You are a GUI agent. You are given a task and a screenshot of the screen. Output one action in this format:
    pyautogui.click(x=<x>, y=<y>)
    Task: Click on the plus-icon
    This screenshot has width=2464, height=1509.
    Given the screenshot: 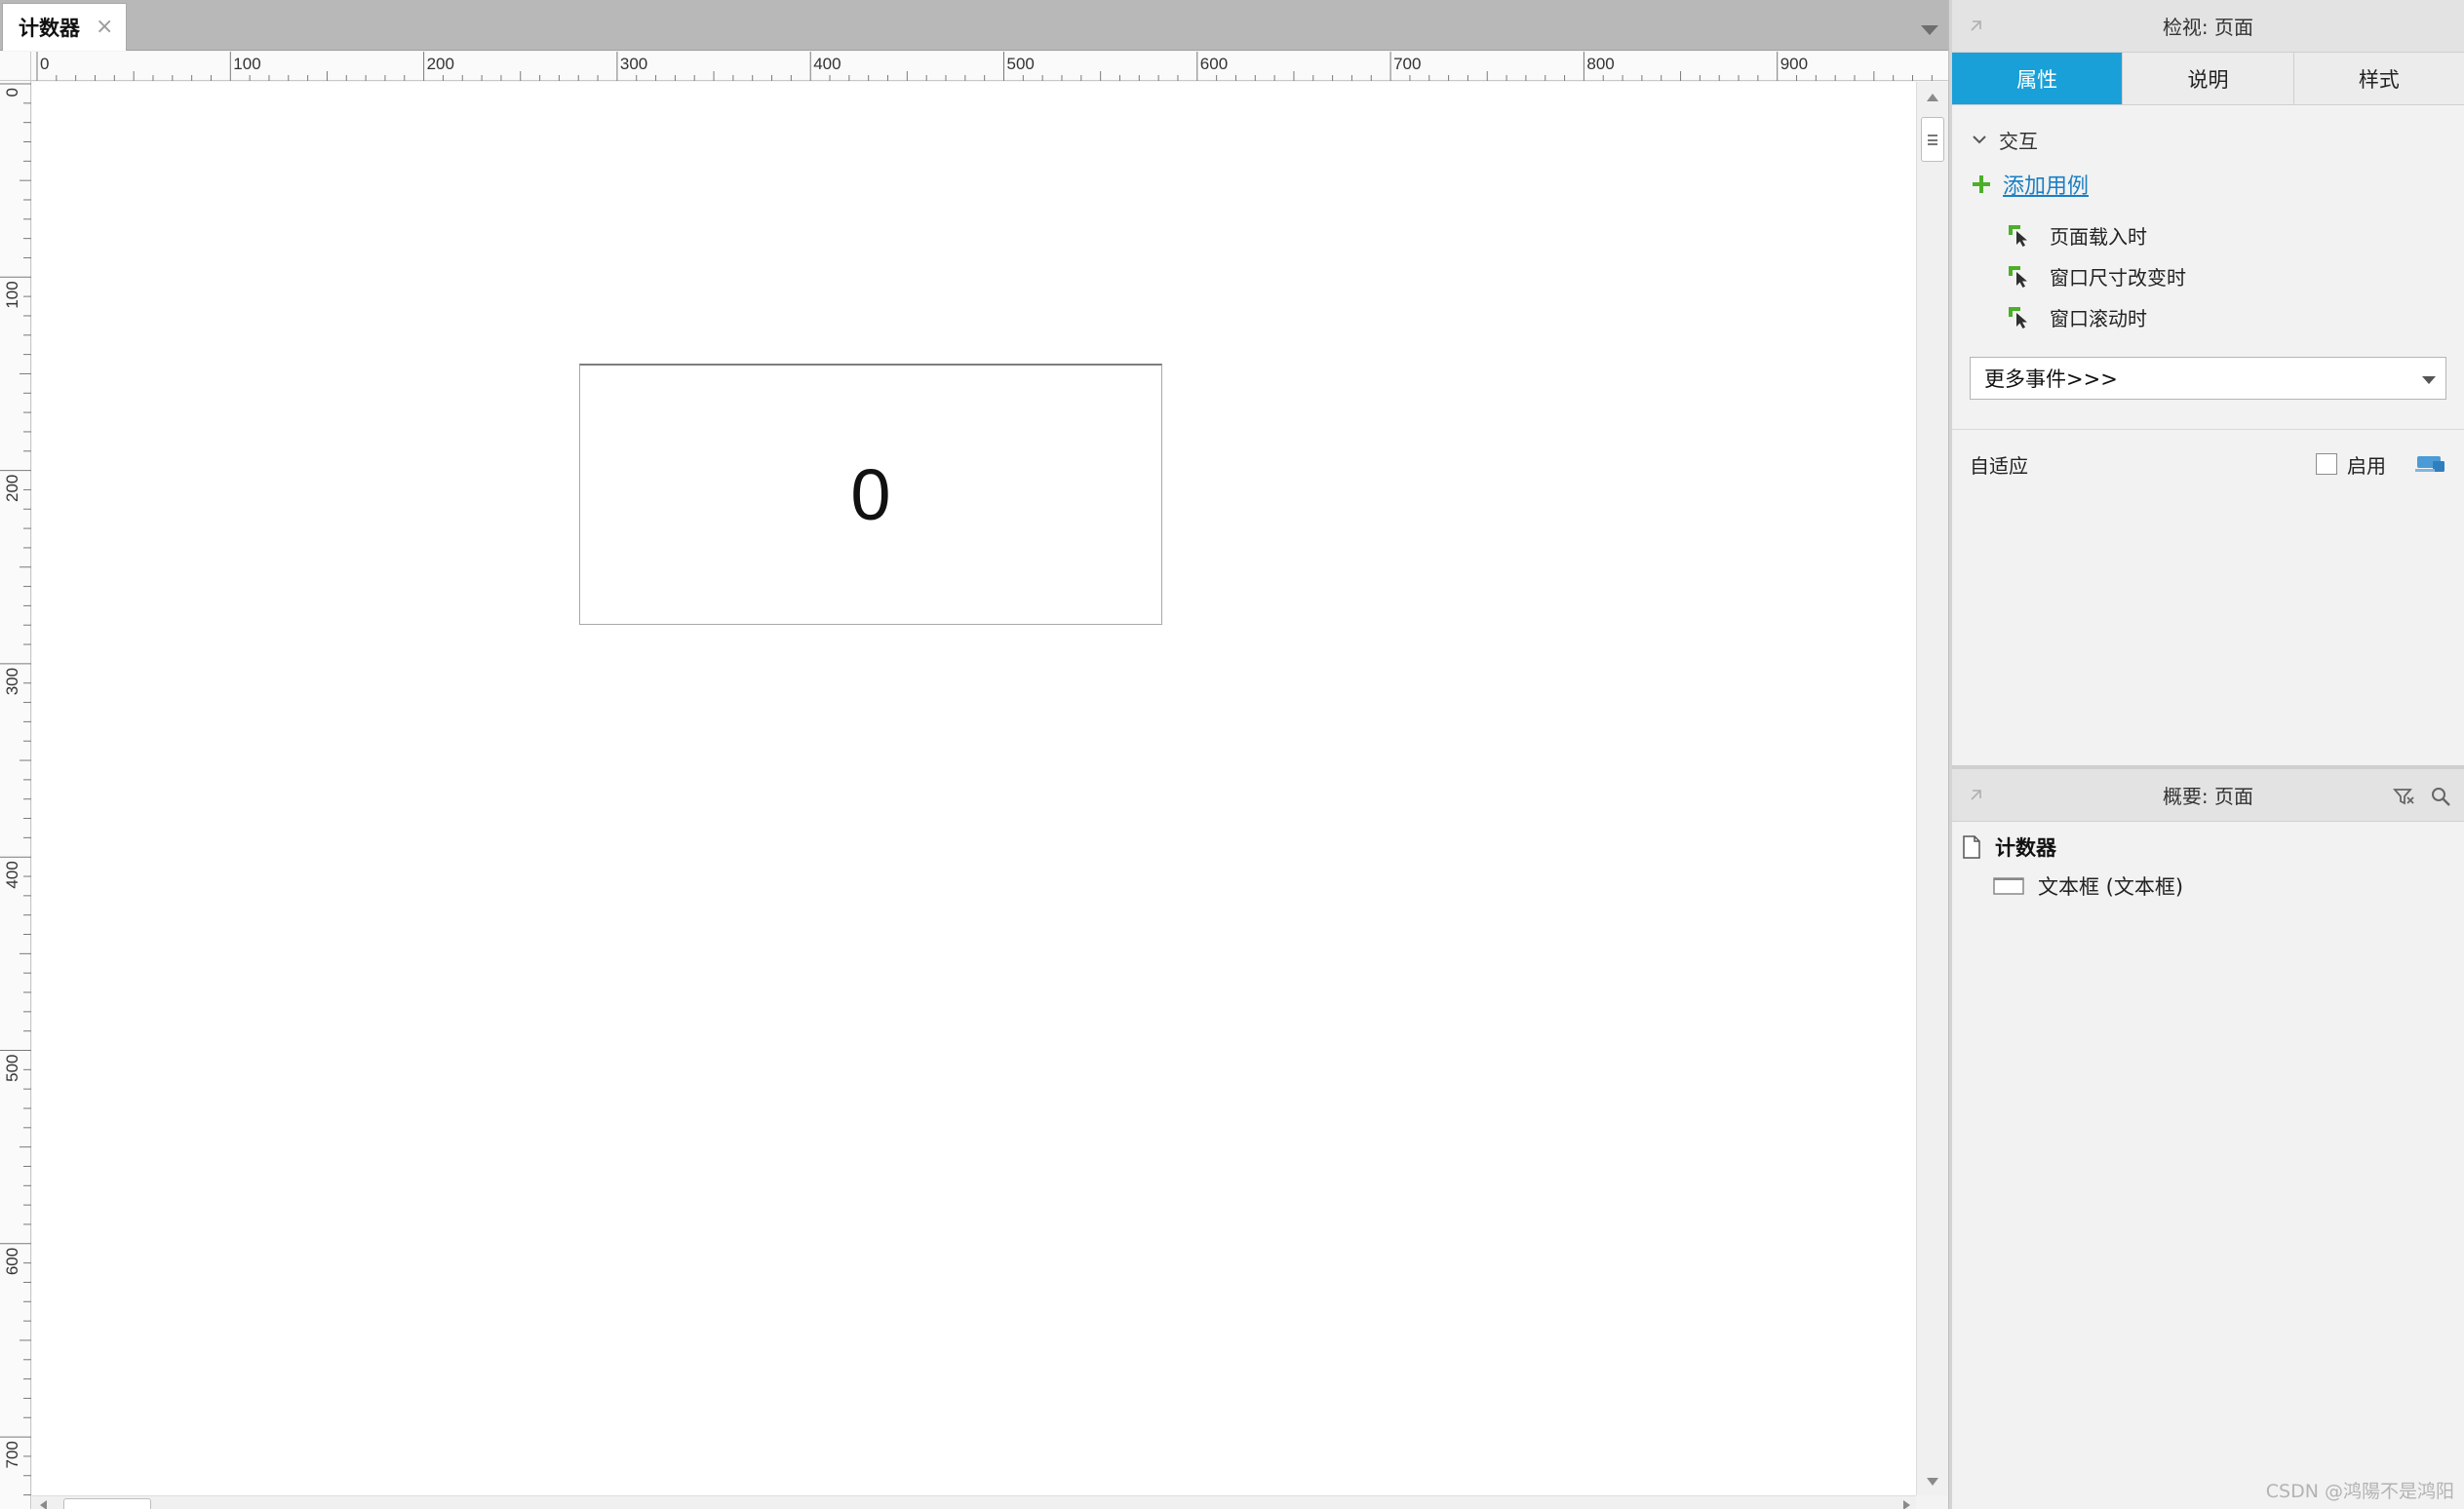 What is the action you would take?
    pyautogui.click(x=1982, y=184)
    